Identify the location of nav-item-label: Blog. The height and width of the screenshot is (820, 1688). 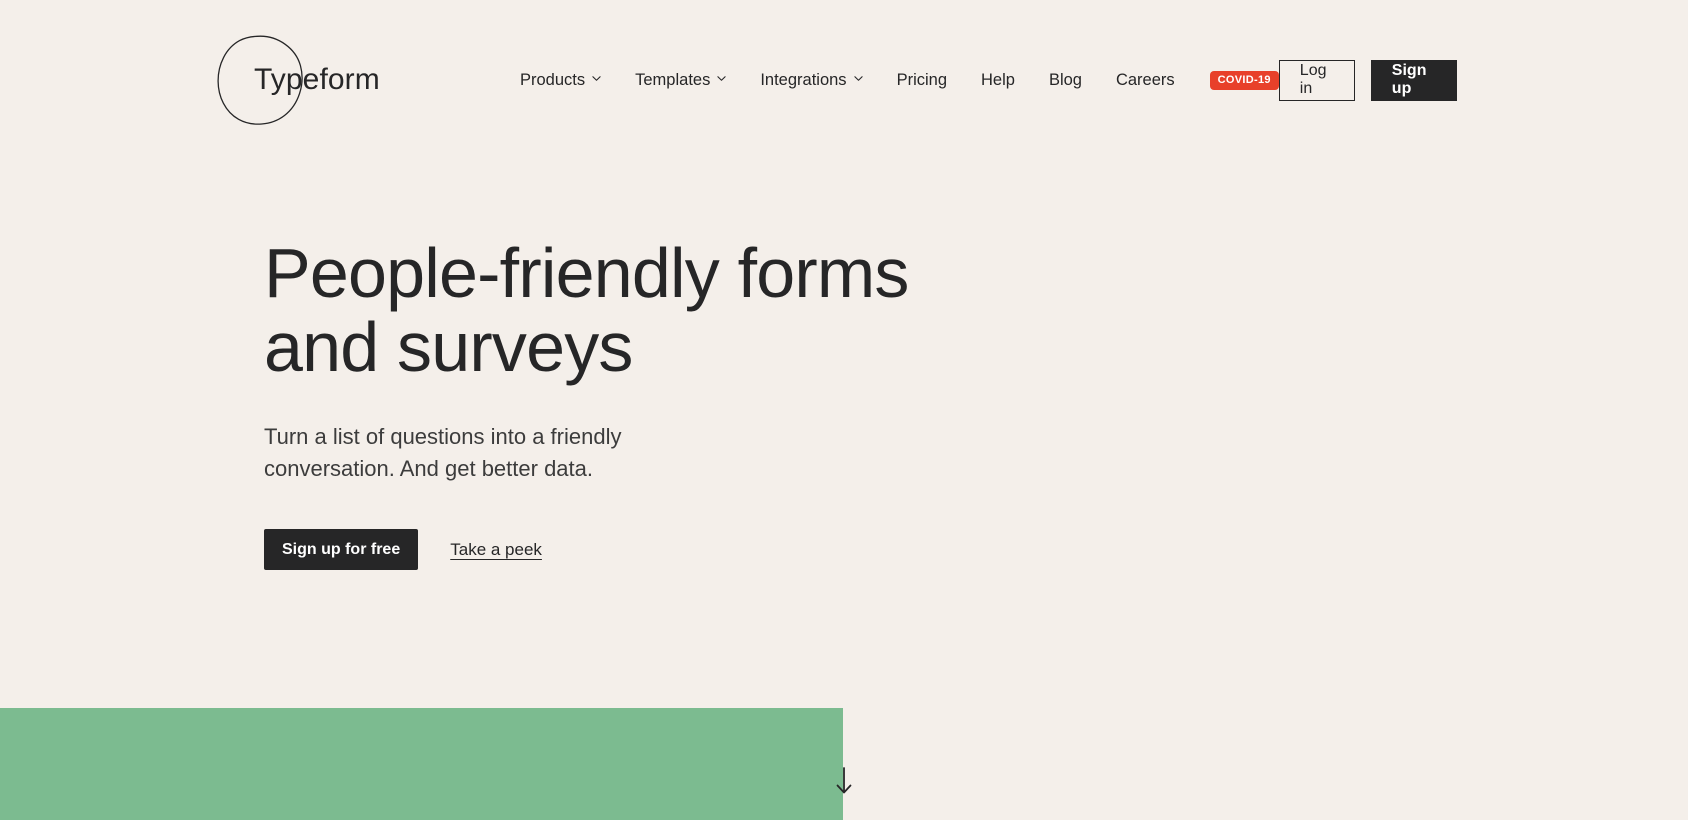
(1065, 79).